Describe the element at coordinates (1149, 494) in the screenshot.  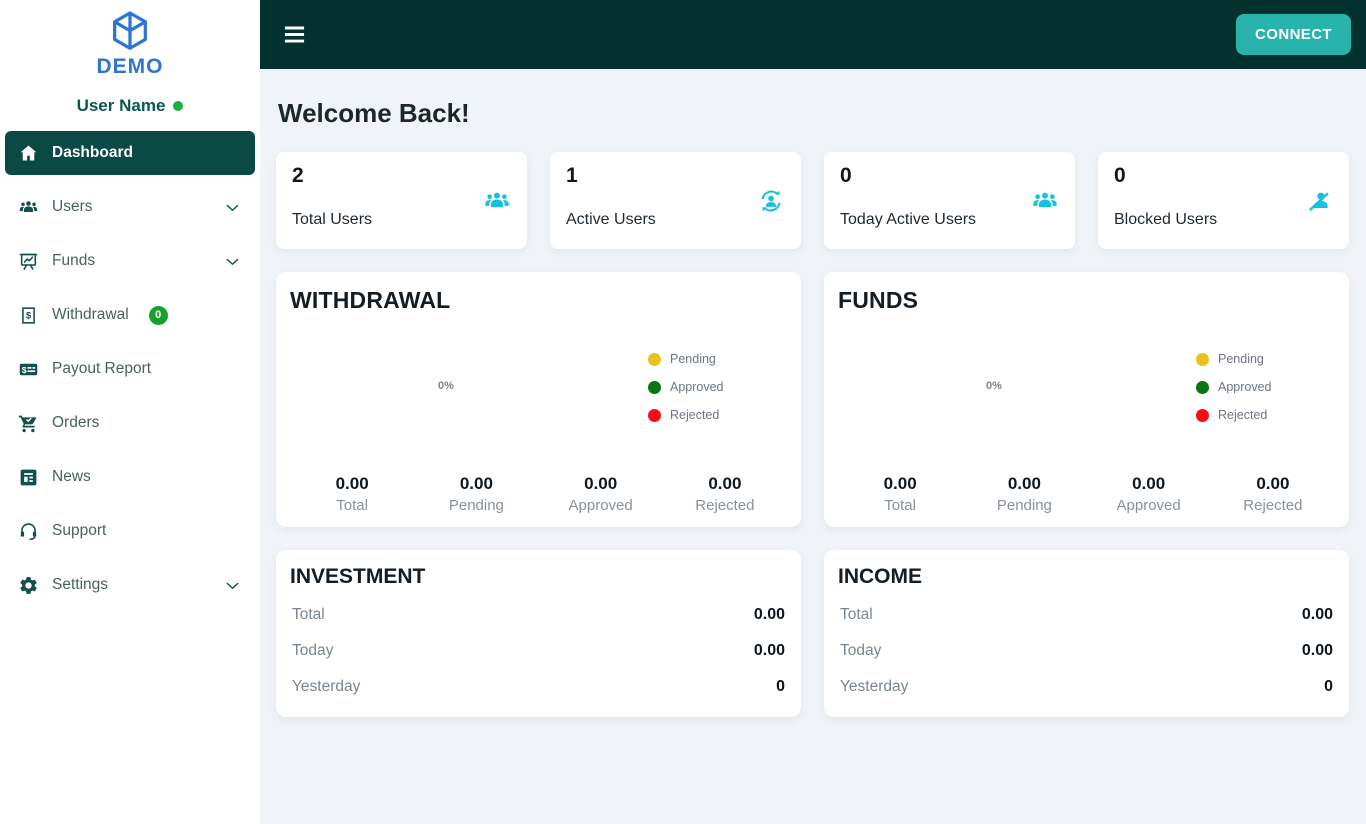
I see `footer-stat-approved: 0.00 Approved` at that location.